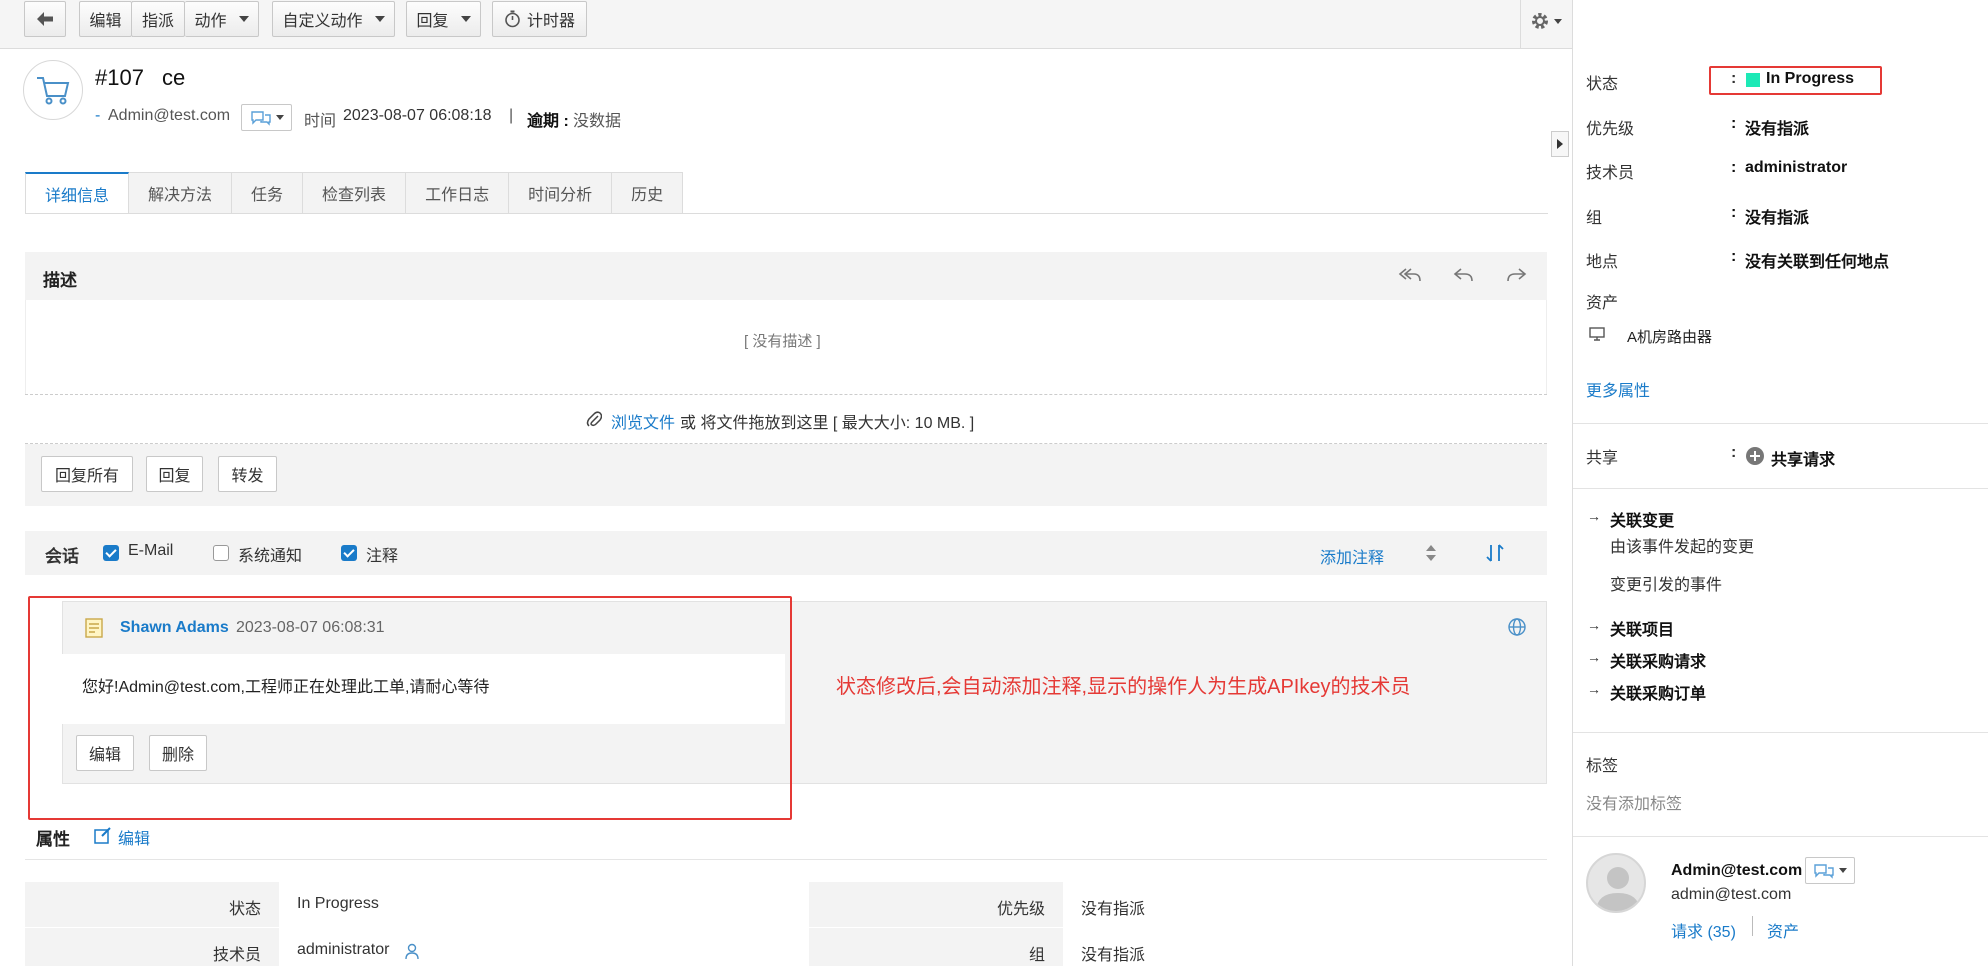  What do you see at coordinates (827, 423) in the screenshot?
I see `attachment-hint: 或 将文件拖放到这里 [ 最大大小: 10 MB. ]` at bounding box center [827, 423].